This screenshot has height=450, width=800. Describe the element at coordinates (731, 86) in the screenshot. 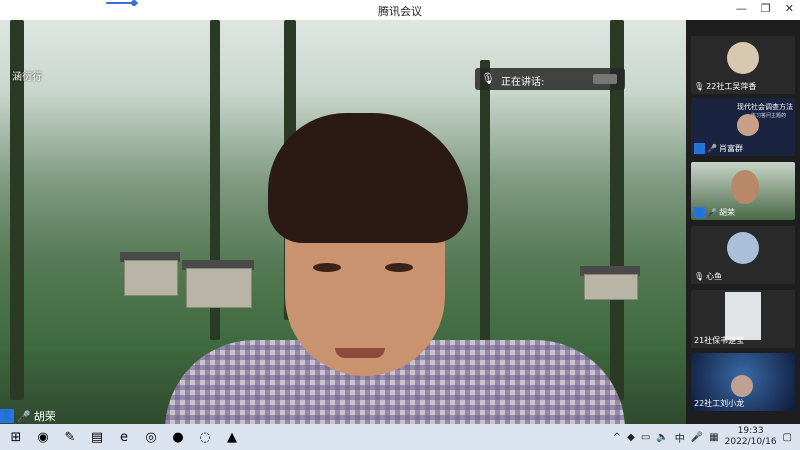

I see `participant-name: 22社工吴萍香` at that location.